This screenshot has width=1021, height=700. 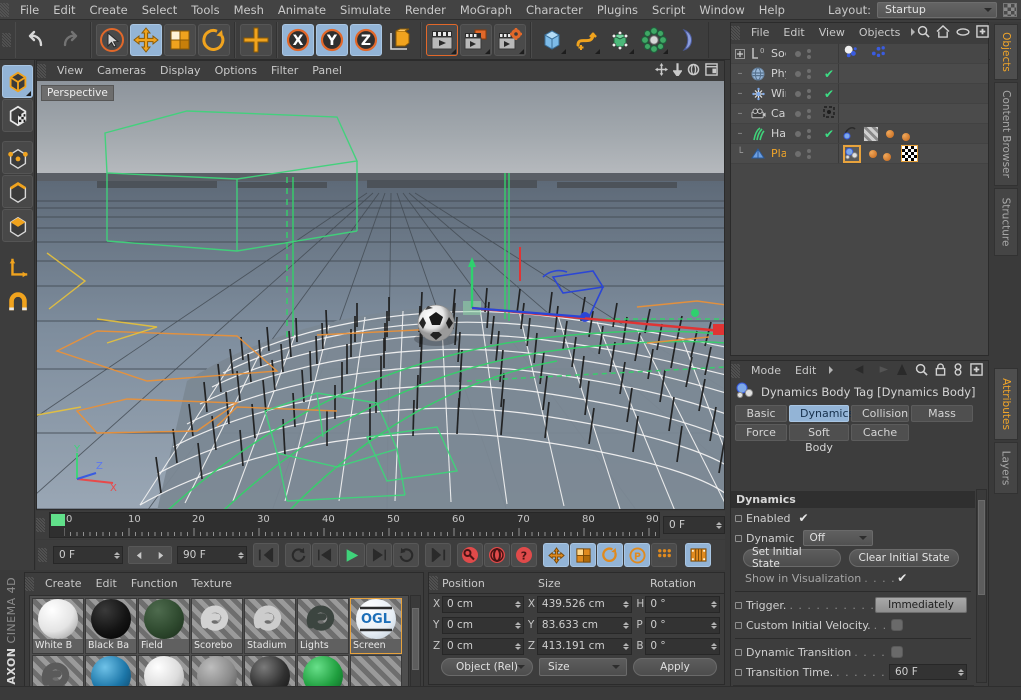 What do you see at coordinates (963, 33) in the screenshot?
I see `ellipse-icon` at bounding box center [963, 33].